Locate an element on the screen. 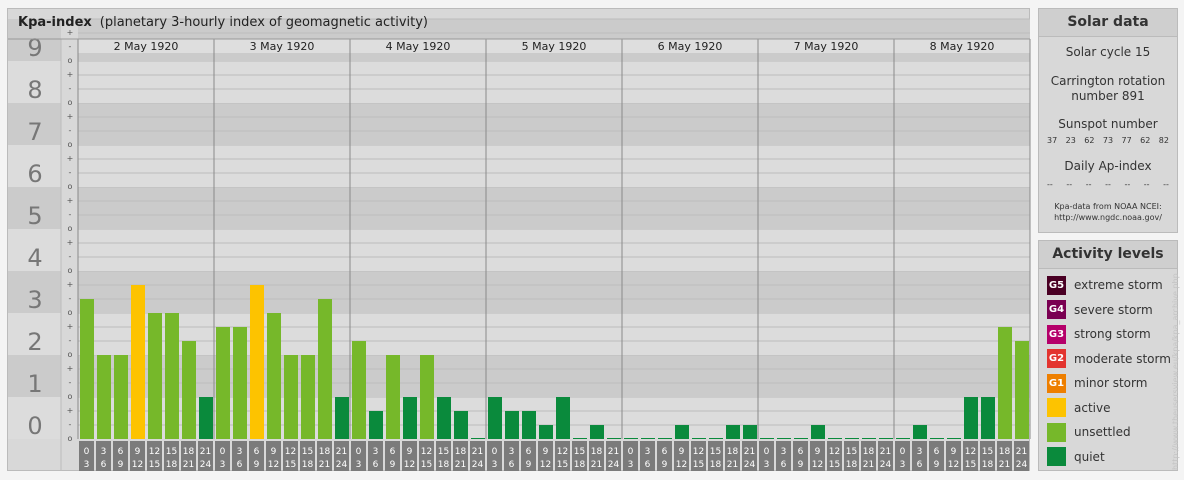 This screenshot has width=1184, height=480. sunspot-value: 73 is located at coordinates (1108, 140).